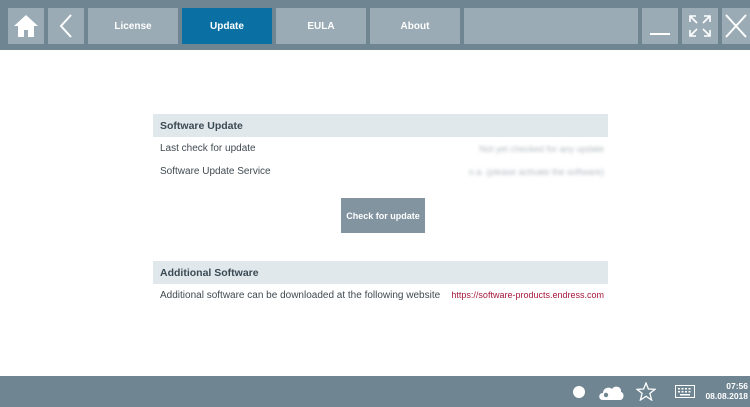 Image resolution: width=750 pixels, height=407 pixels. Describe the element at coordinates (527, 295) in the screenshot. I see `software-products-link: https://software-products.endress.com` at that location.